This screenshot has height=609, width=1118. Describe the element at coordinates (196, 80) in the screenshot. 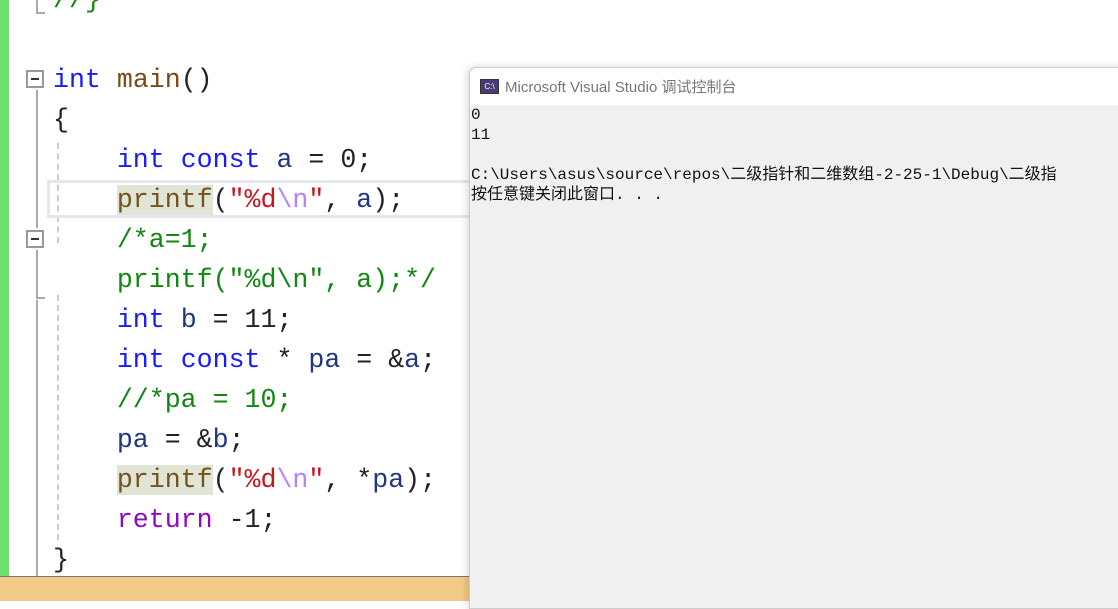

I see `code-token: ()` at that location.